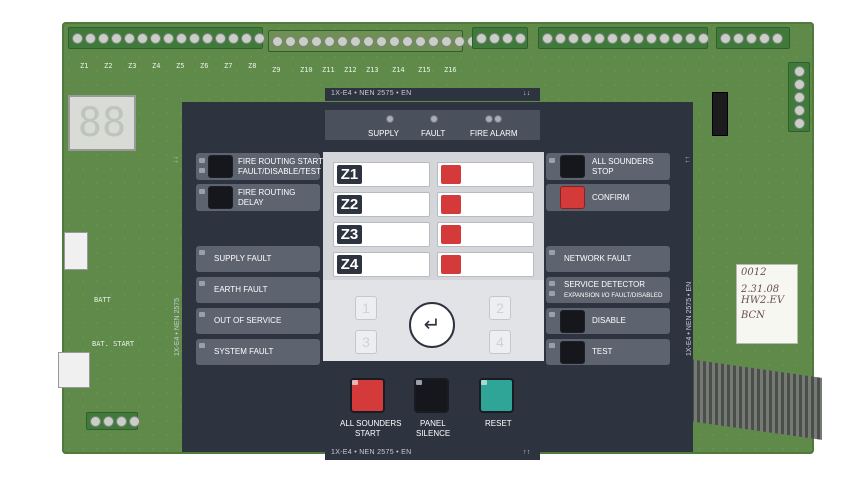  What do you see at coordinates (252, 66) in the screenshot?
I see `terminal-label-z8: Z8` at bounding box center [252, 66].